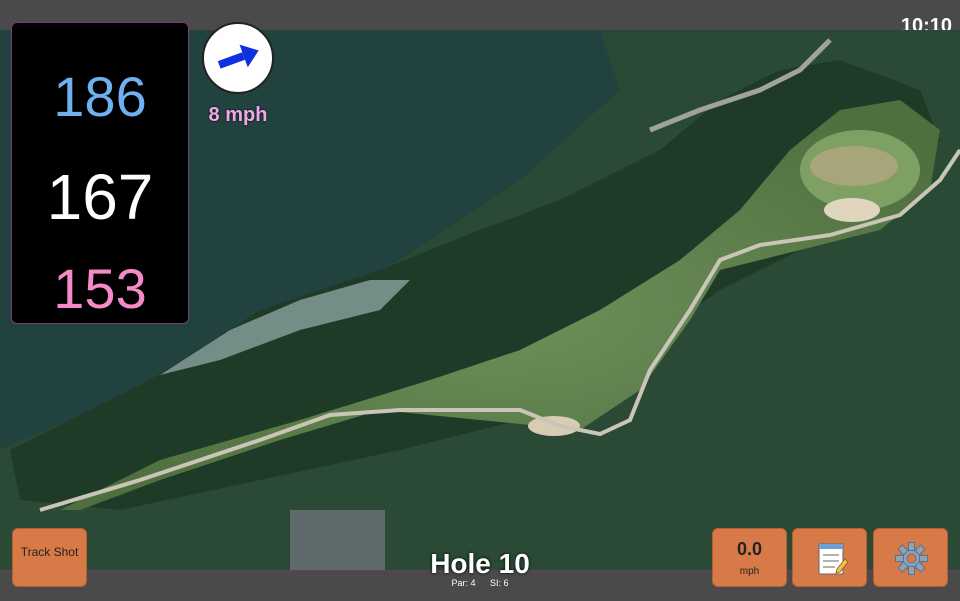  I want to click on hole-title: Hole 10, so click(480, 563).